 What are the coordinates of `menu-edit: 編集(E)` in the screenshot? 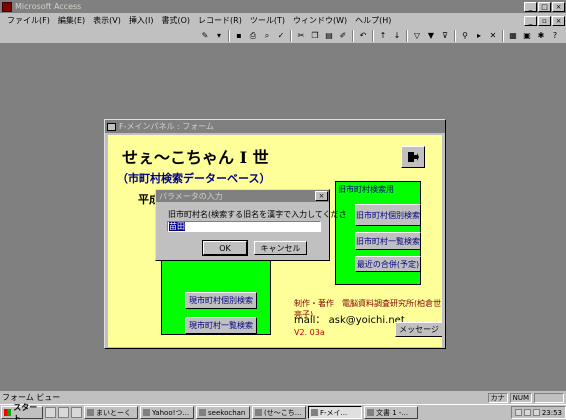 It's located at (71, 20).